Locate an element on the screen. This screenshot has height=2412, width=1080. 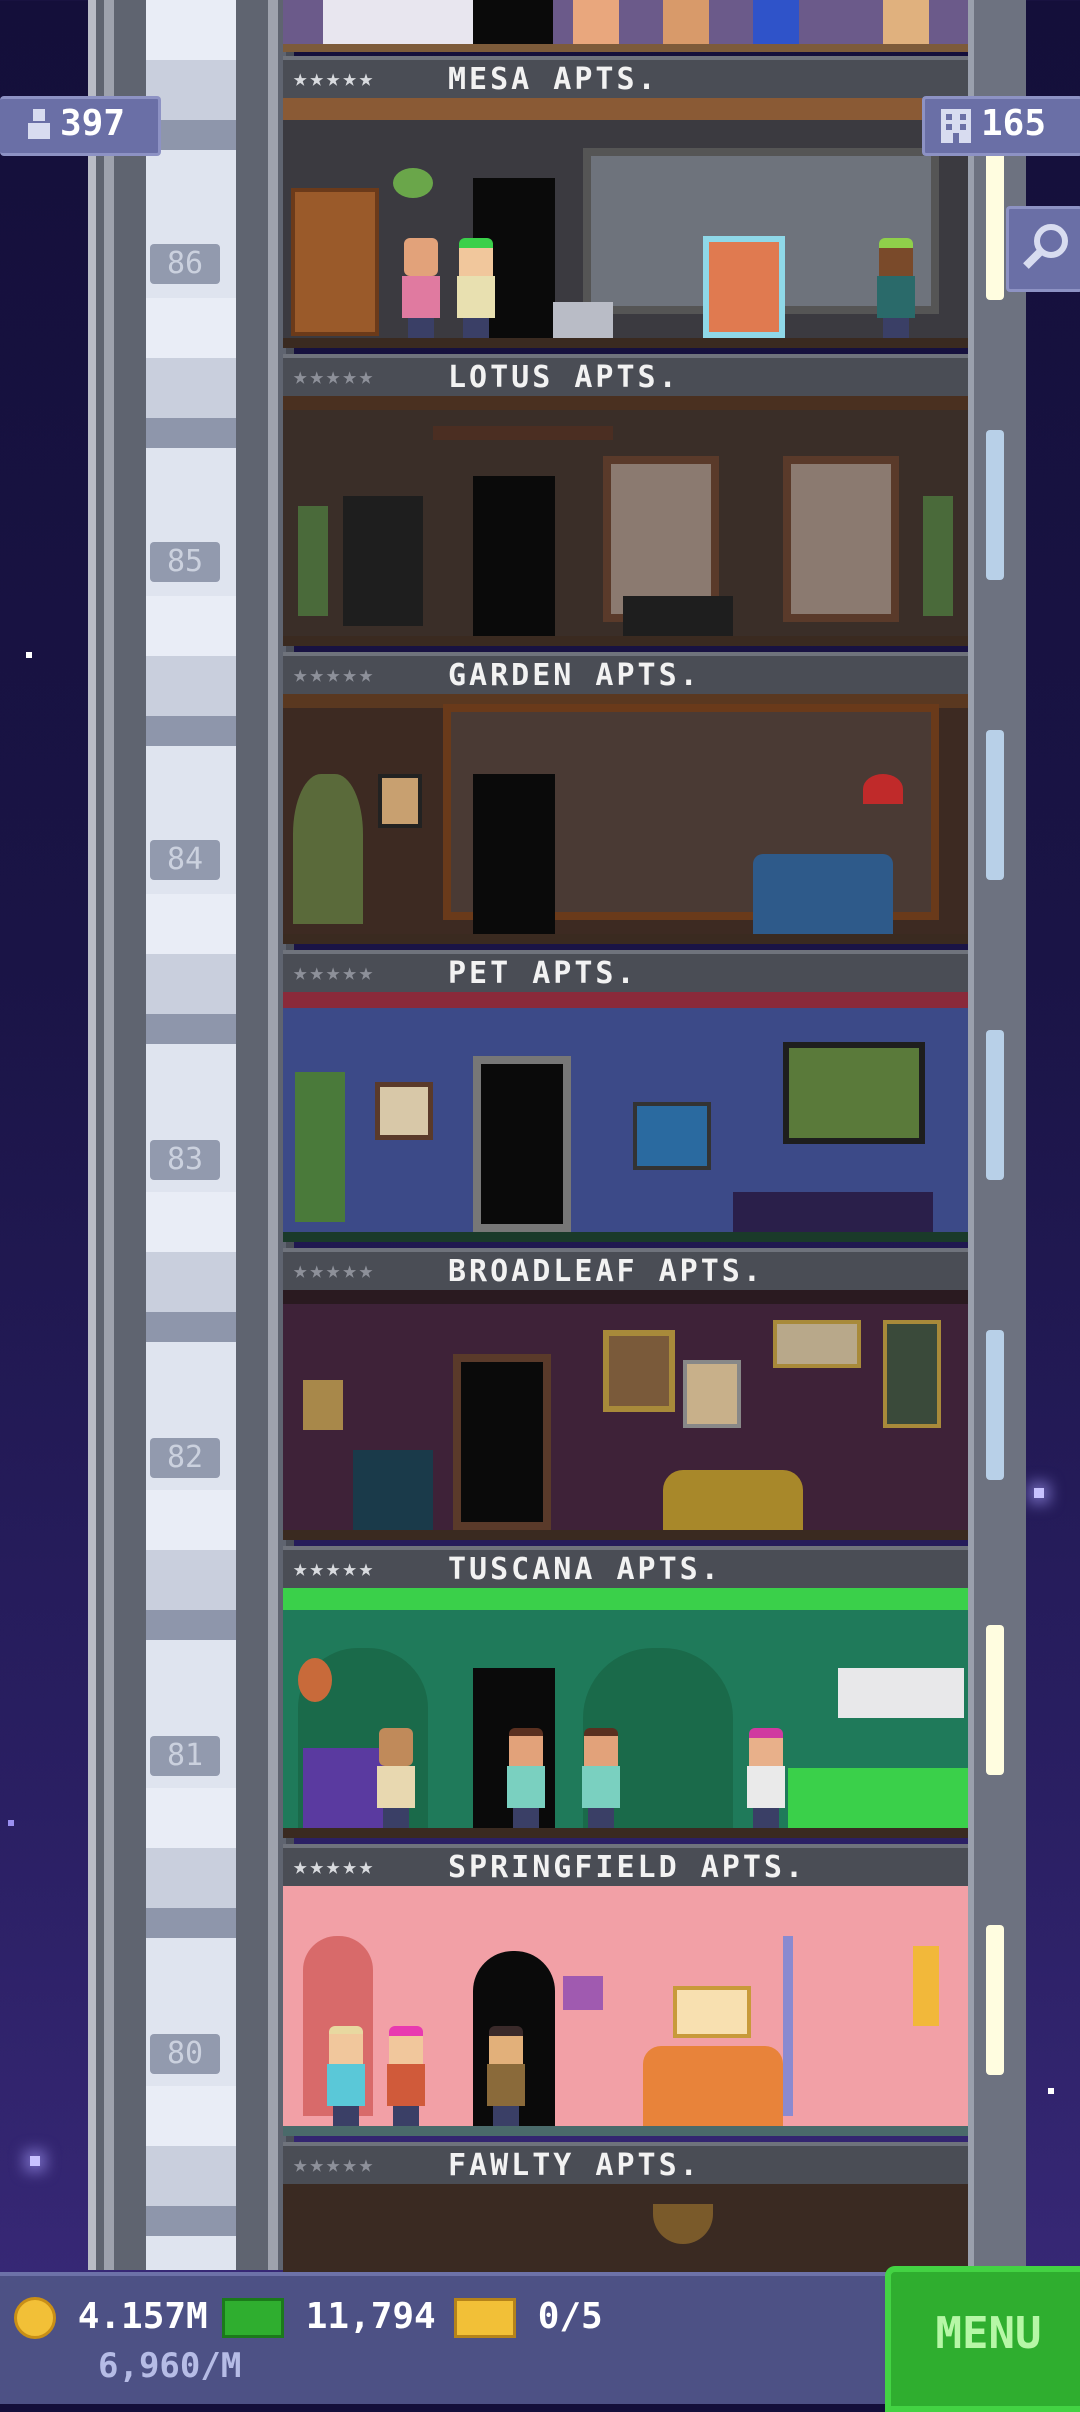
floor-name: TUSCANA APTS. is located at coordinates (585, 1569).